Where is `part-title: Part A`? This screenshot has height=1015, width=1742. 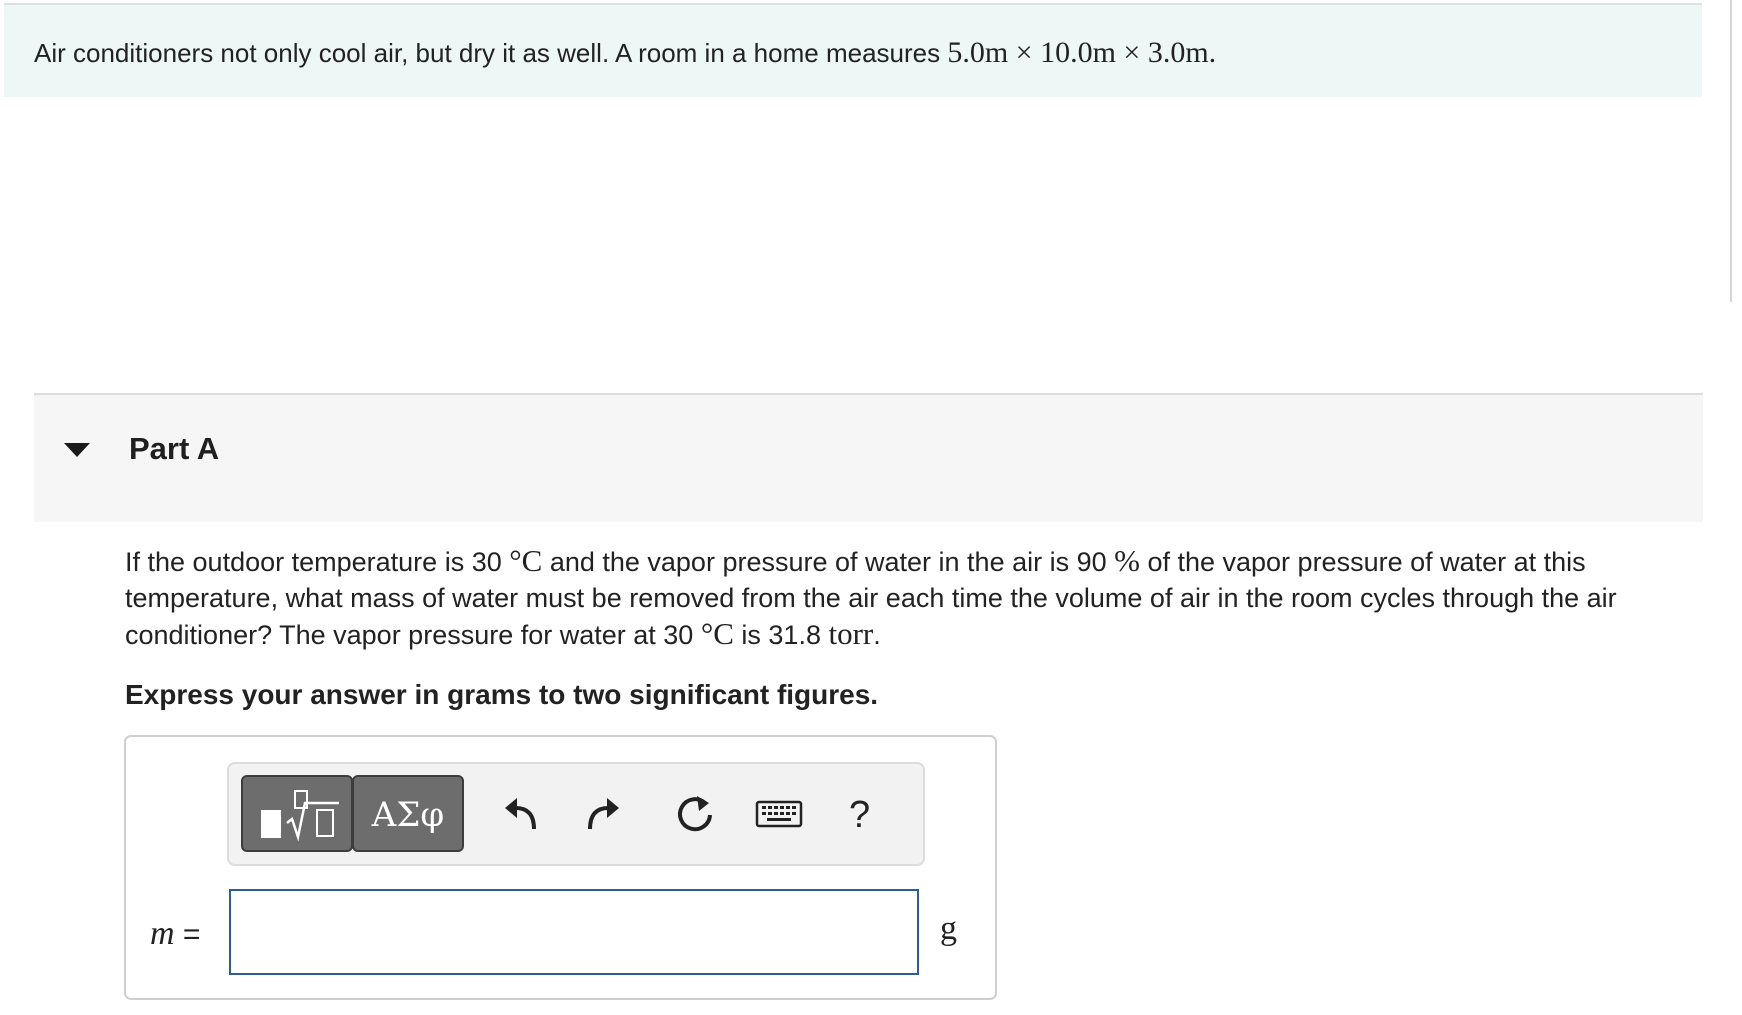 part-title: Part A is located at coordinates (174, 448).